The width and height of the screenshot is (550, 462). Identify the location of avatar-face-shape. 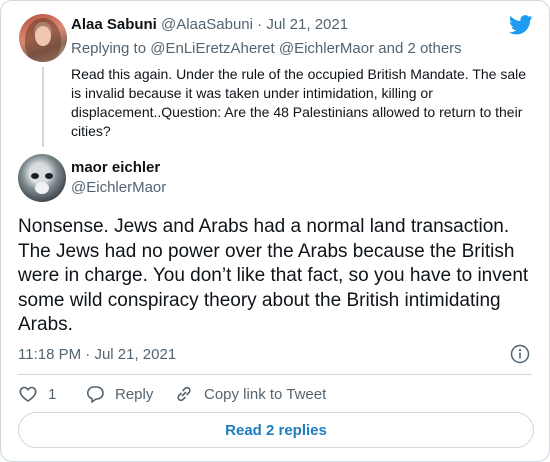
(43, 36).